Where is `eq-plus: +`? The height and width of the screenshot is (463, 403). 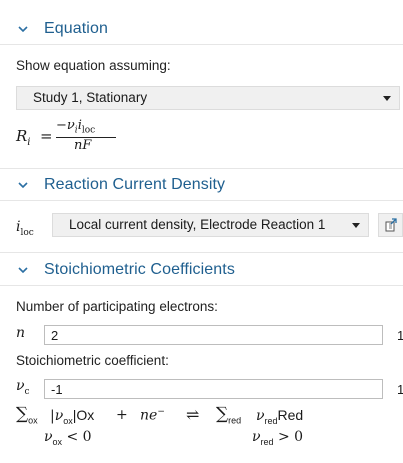 eq-plus: + is located at coordinates (122, 415).